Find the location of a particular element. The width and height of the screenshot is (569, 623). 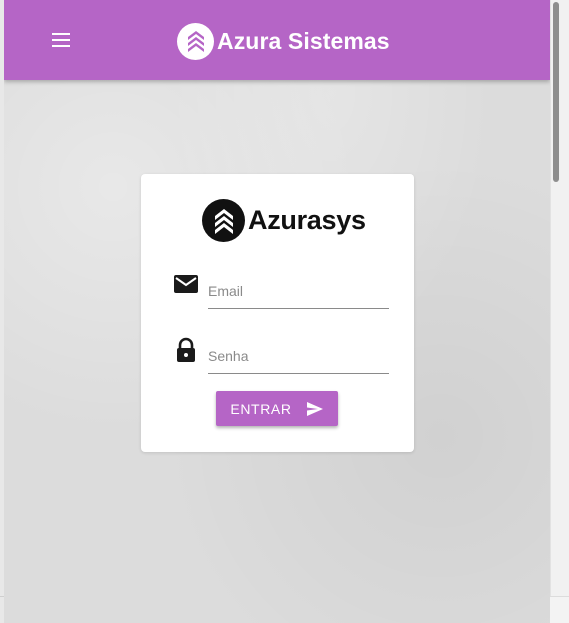

scrollbar-thumb is located at coordinates (556, 92).